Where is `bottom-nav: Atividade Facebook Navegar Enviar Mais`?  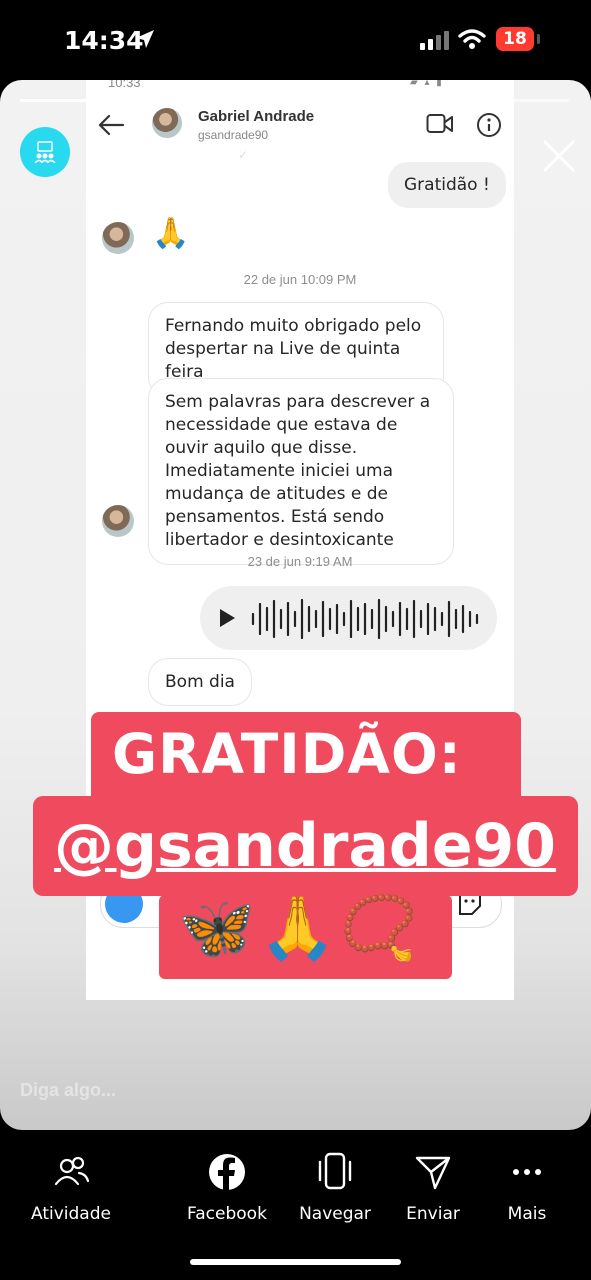
bottom-nav: Atividade Facebook Navegar Enviar Mais is located at coordinates (295, 1205).